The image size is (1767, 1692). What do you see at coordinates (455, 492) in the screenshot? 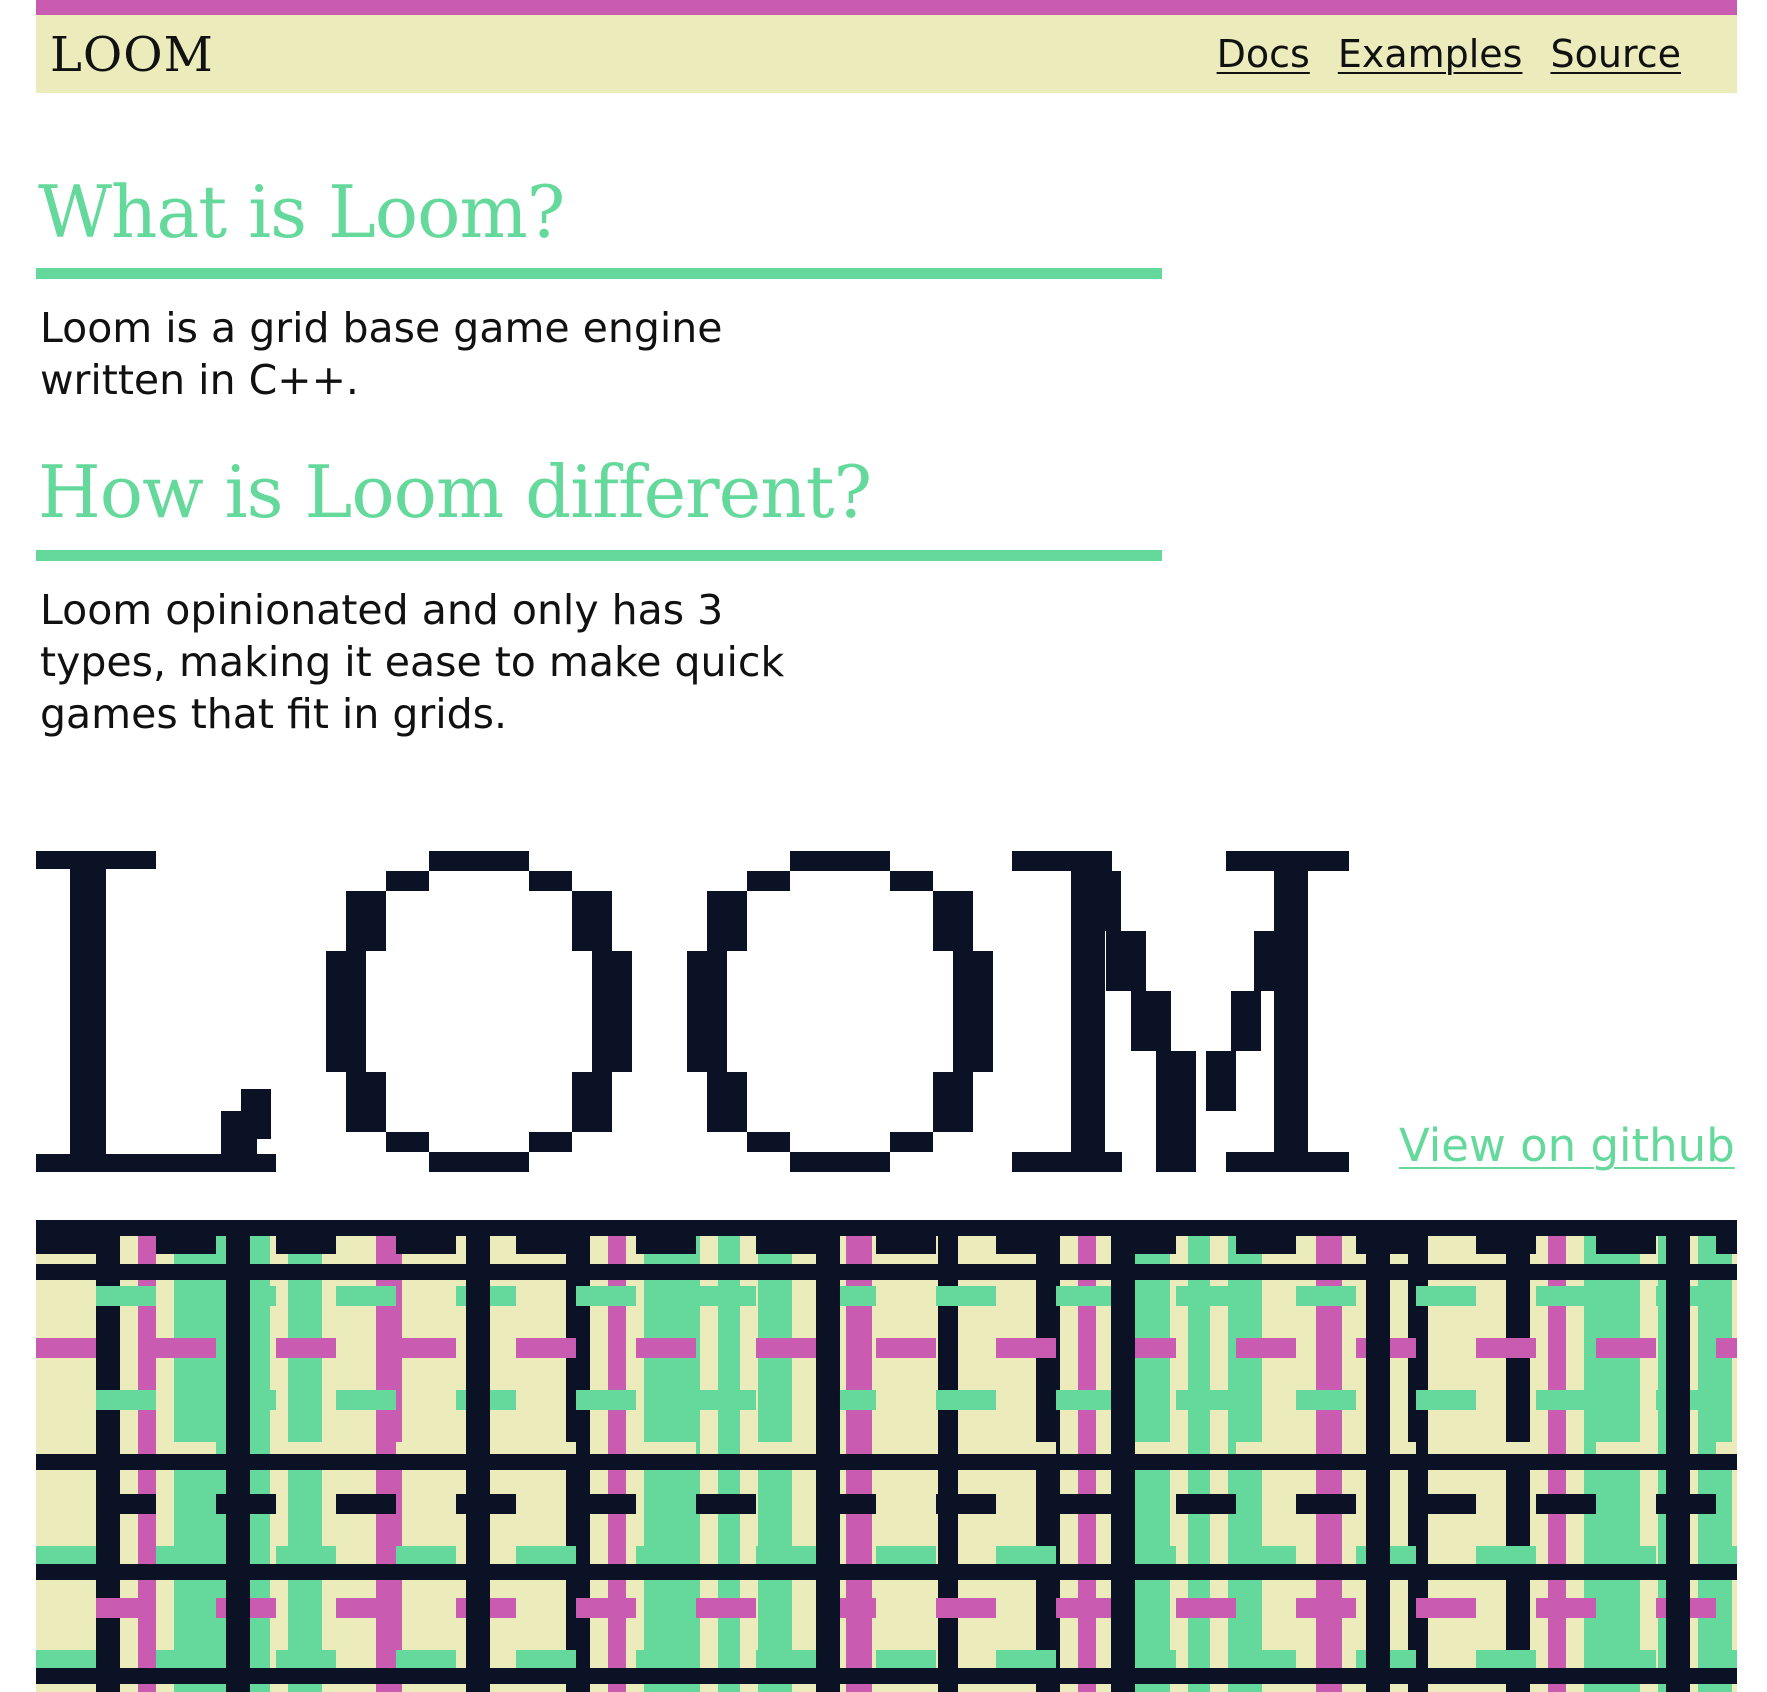
I see `heading-how-is-loom-different: How is Loom different?` at bounding box center [455, 492].